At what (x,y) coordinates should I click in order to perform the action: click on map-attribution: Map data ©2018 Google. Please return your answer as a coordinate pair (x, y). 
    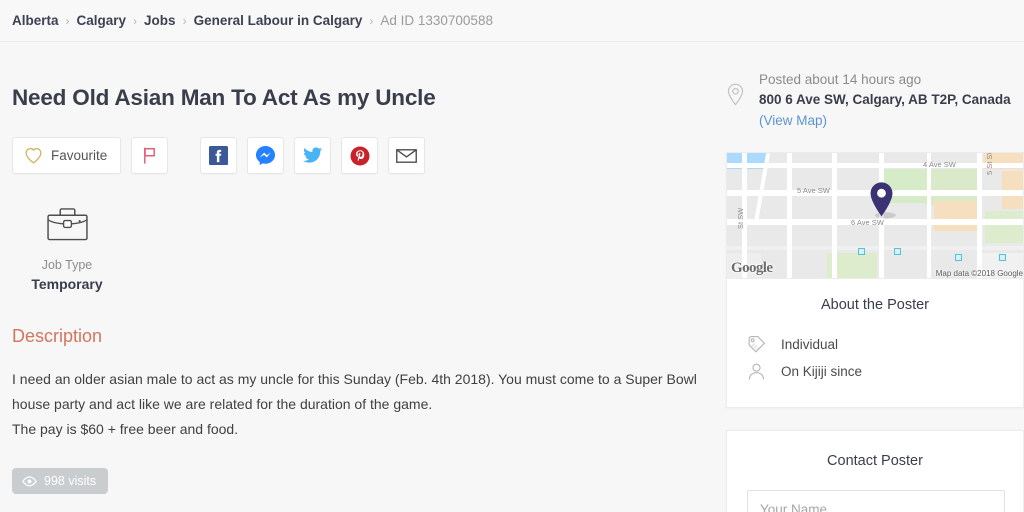
    Looking at the image, I should click on (979, 273).